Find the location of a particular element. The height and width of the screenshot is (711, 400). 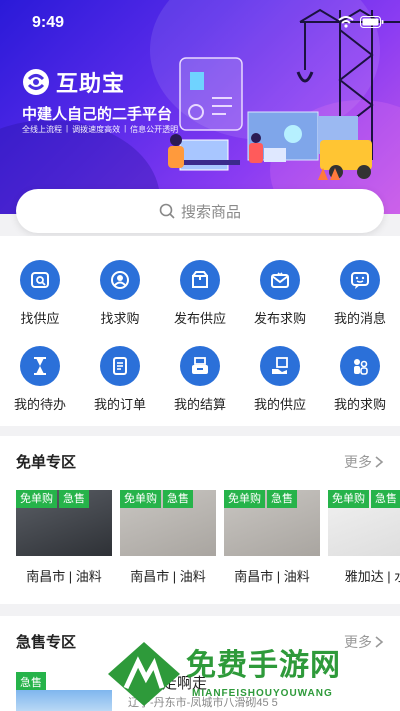

publish-supply-icon is located at coordinates (200, 279).